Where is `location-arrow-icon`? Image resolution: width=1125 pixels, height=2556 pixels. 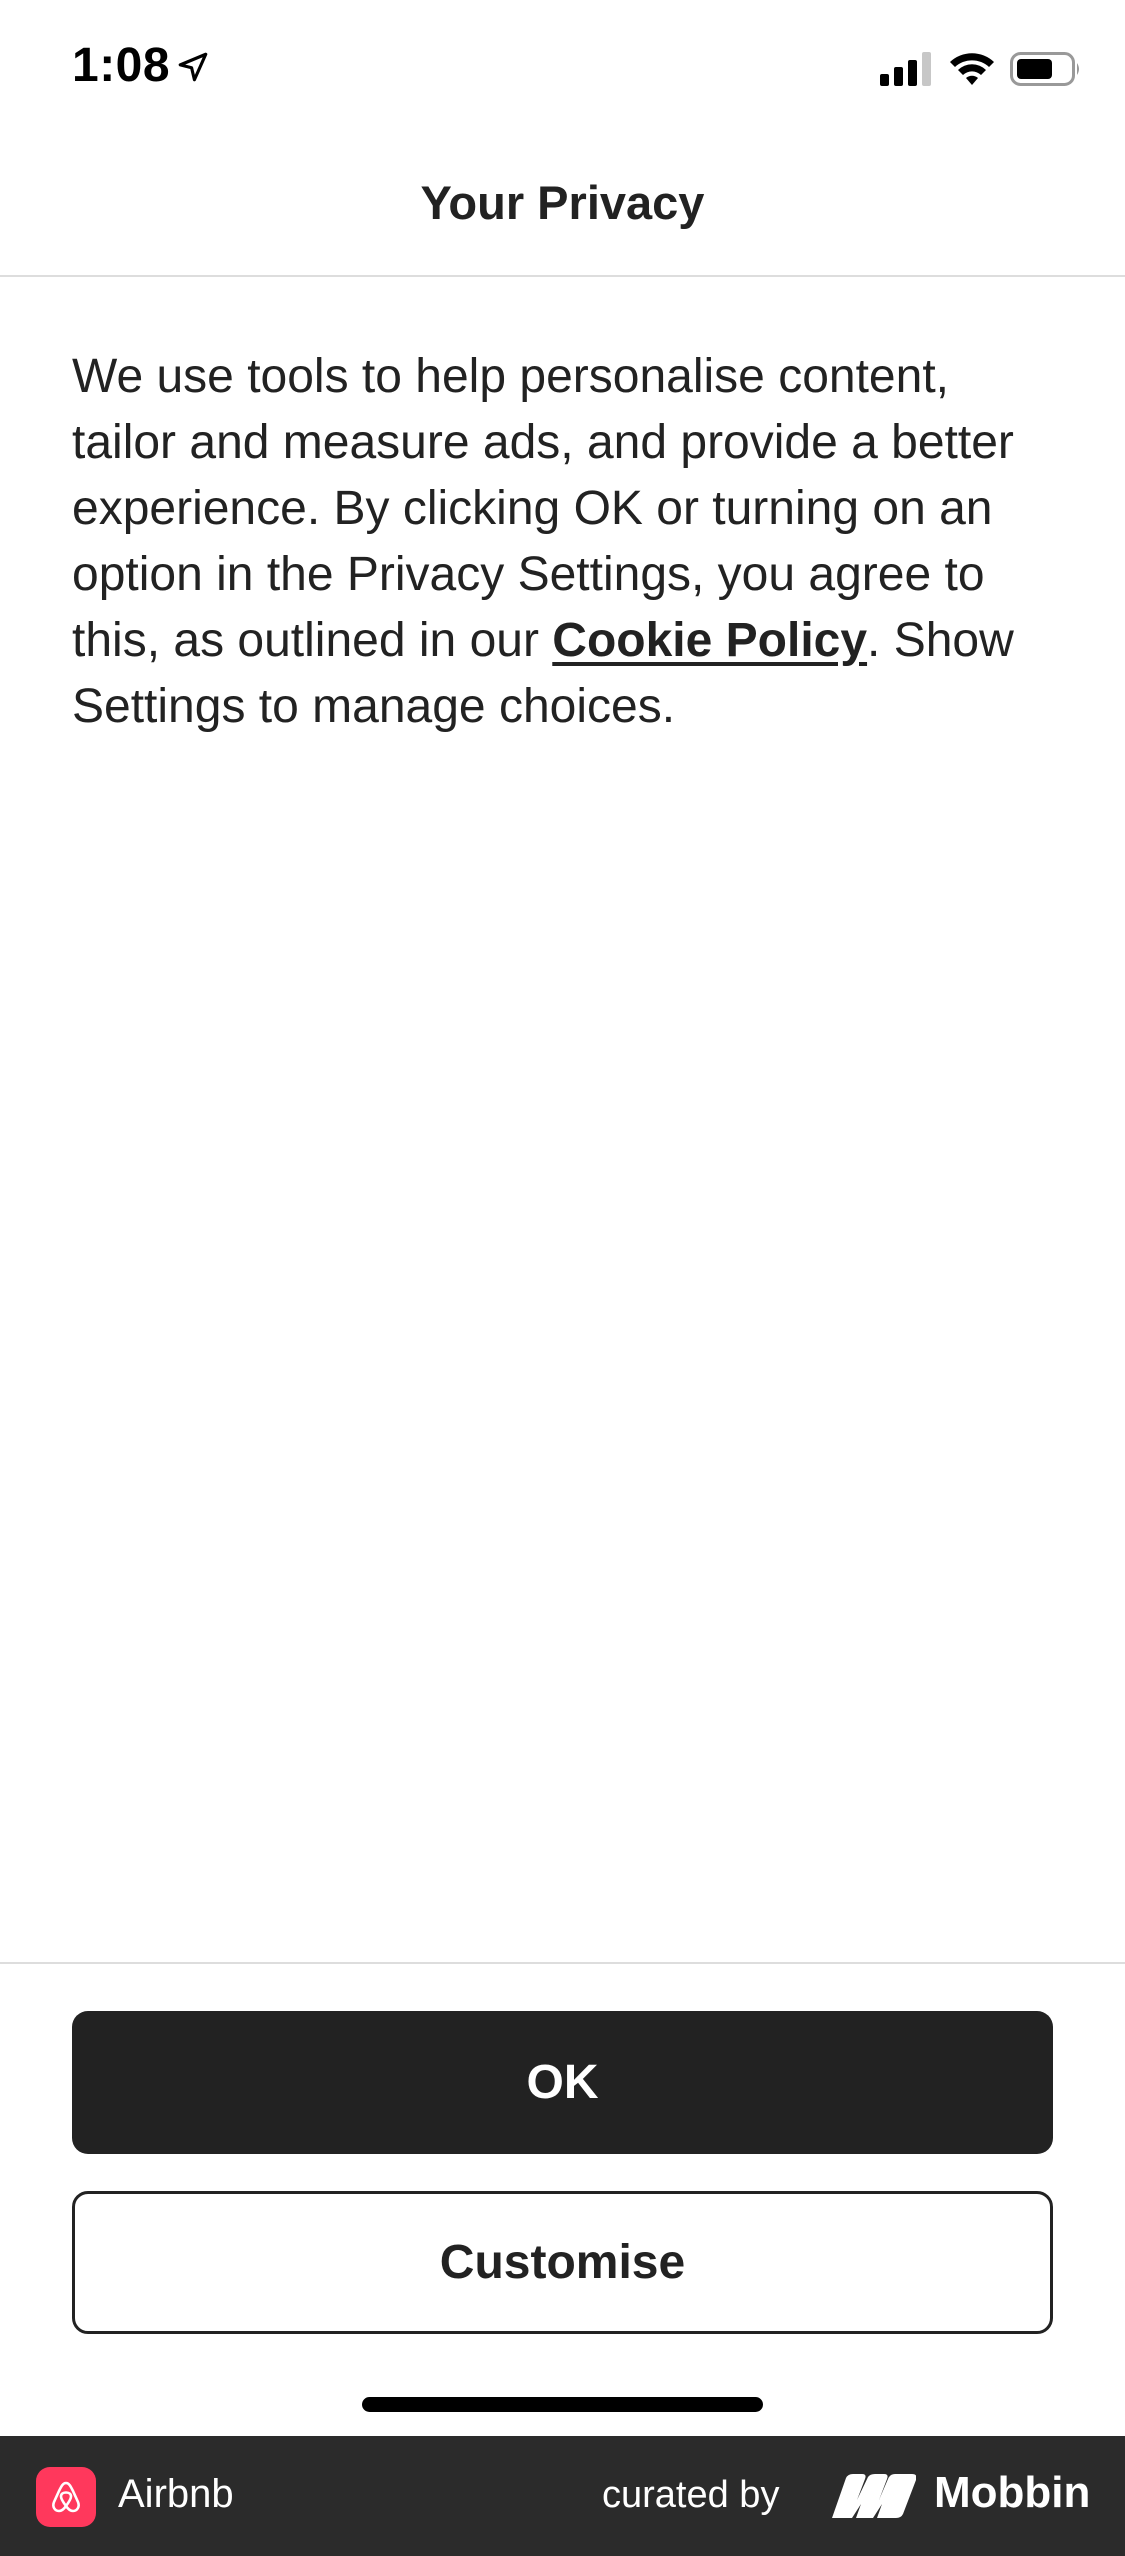
location-arrow-icon is located at coordinates (193, 67).